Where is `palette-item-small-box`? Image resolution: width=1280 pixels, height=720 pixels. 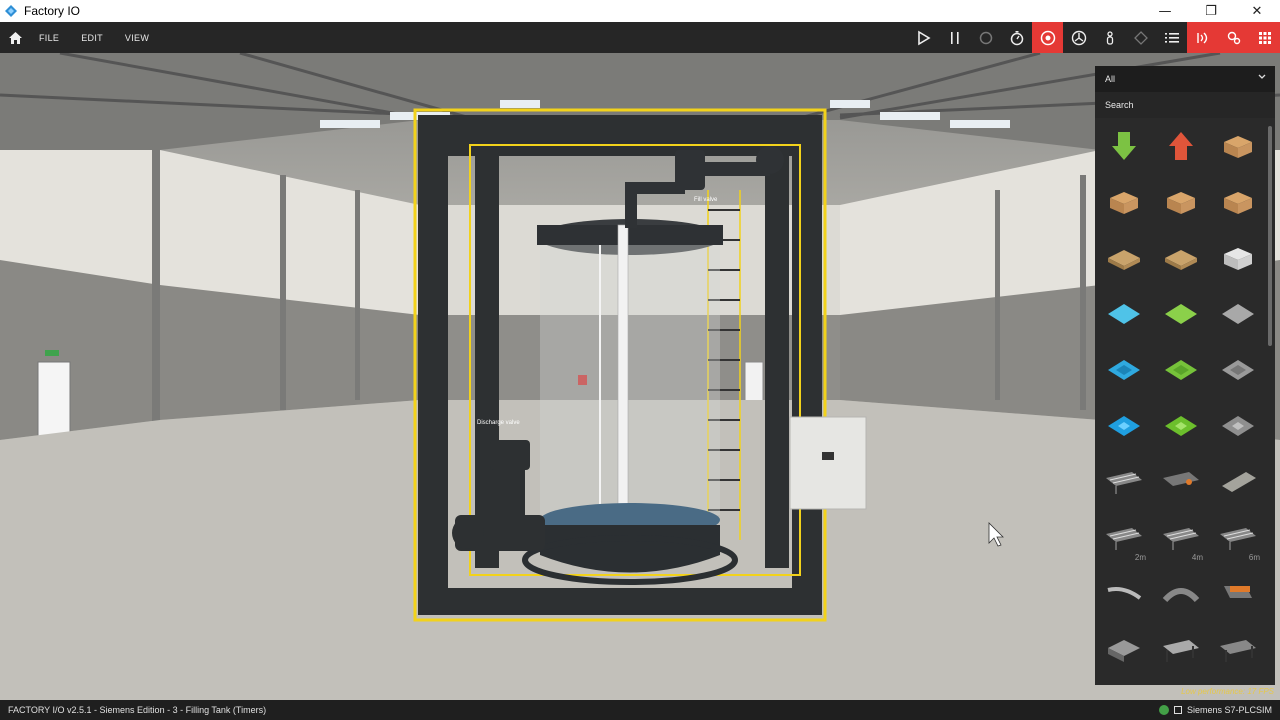 palette-item-small-box is located at coordinates (1237, 146).